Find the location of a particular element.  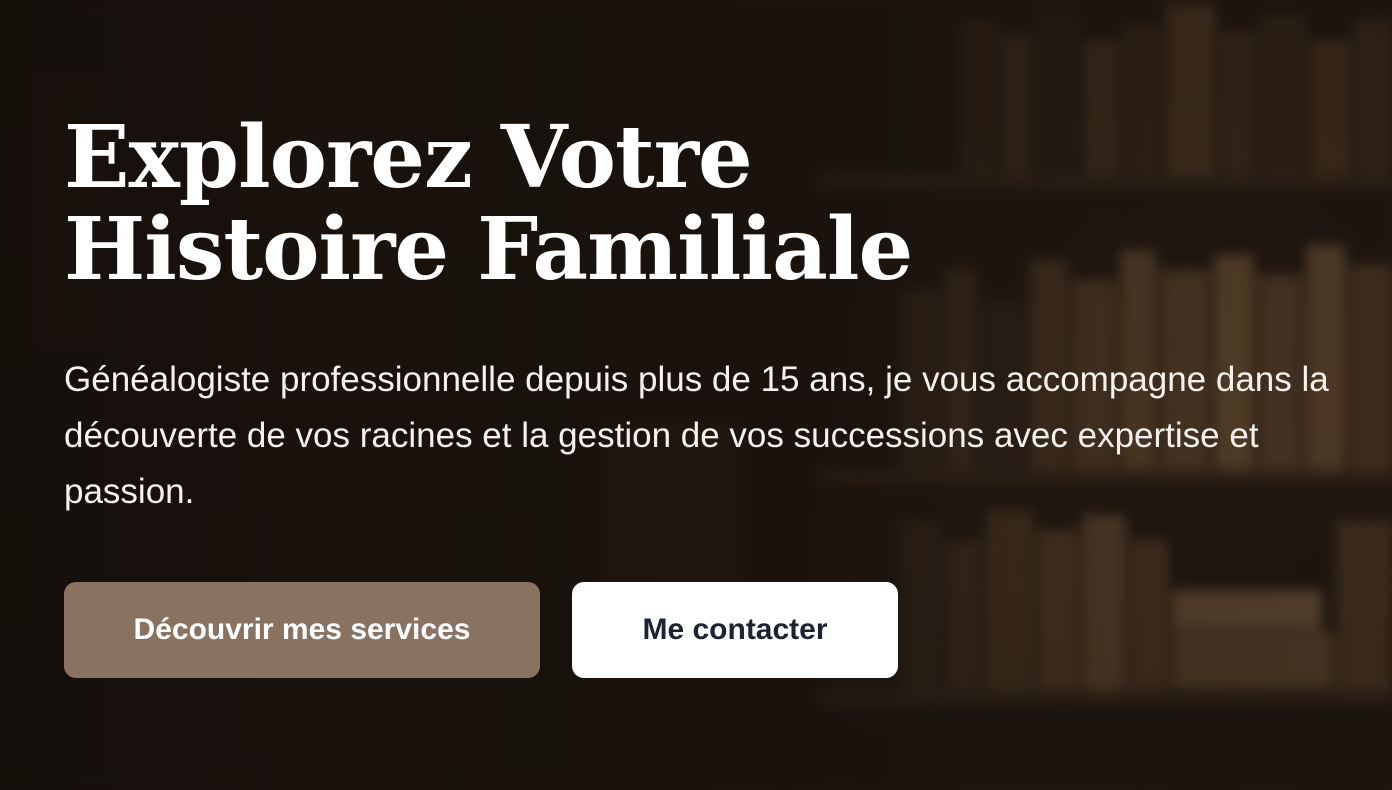

hero-title: Explorez Votre Histoire Familiale is located at coordinates (488, 203).